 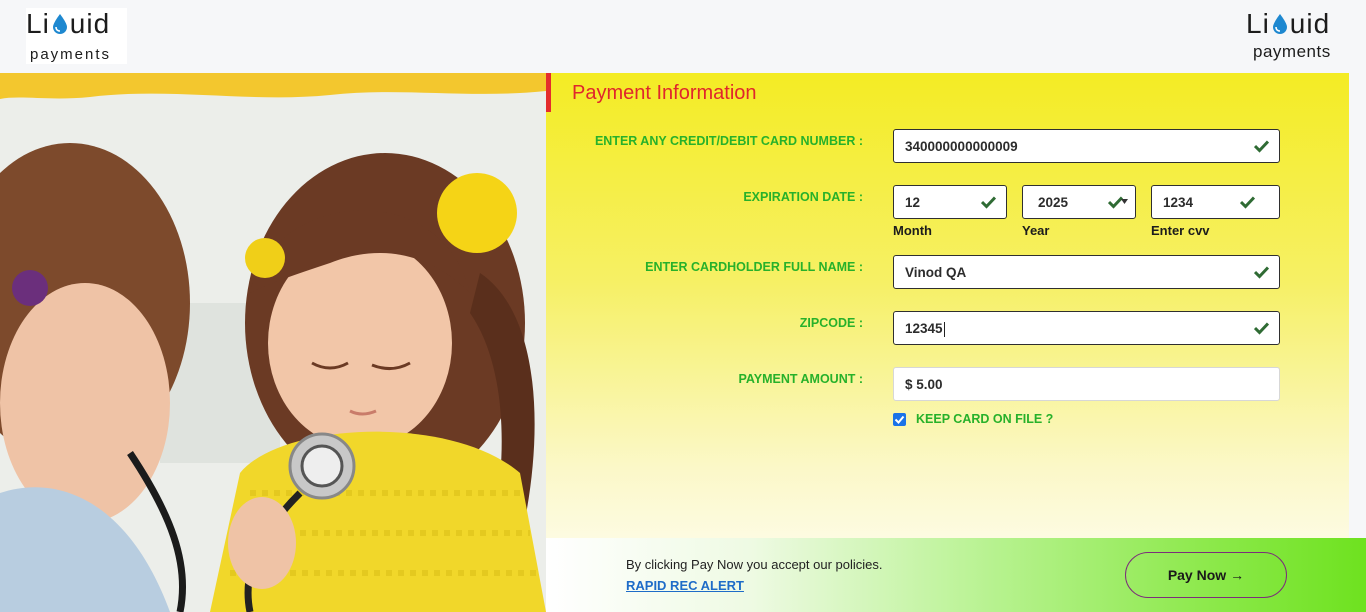 I want to click on text-caret, so click(x=944, y=329).